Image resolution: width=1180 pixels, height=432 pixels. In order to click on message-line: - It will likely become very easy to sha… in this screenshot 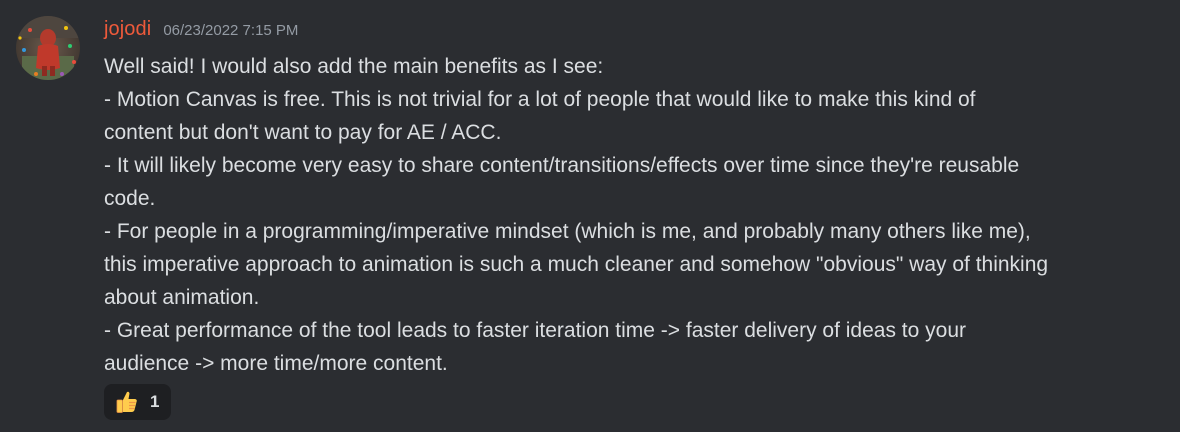, I will do `click(562, 165)`.